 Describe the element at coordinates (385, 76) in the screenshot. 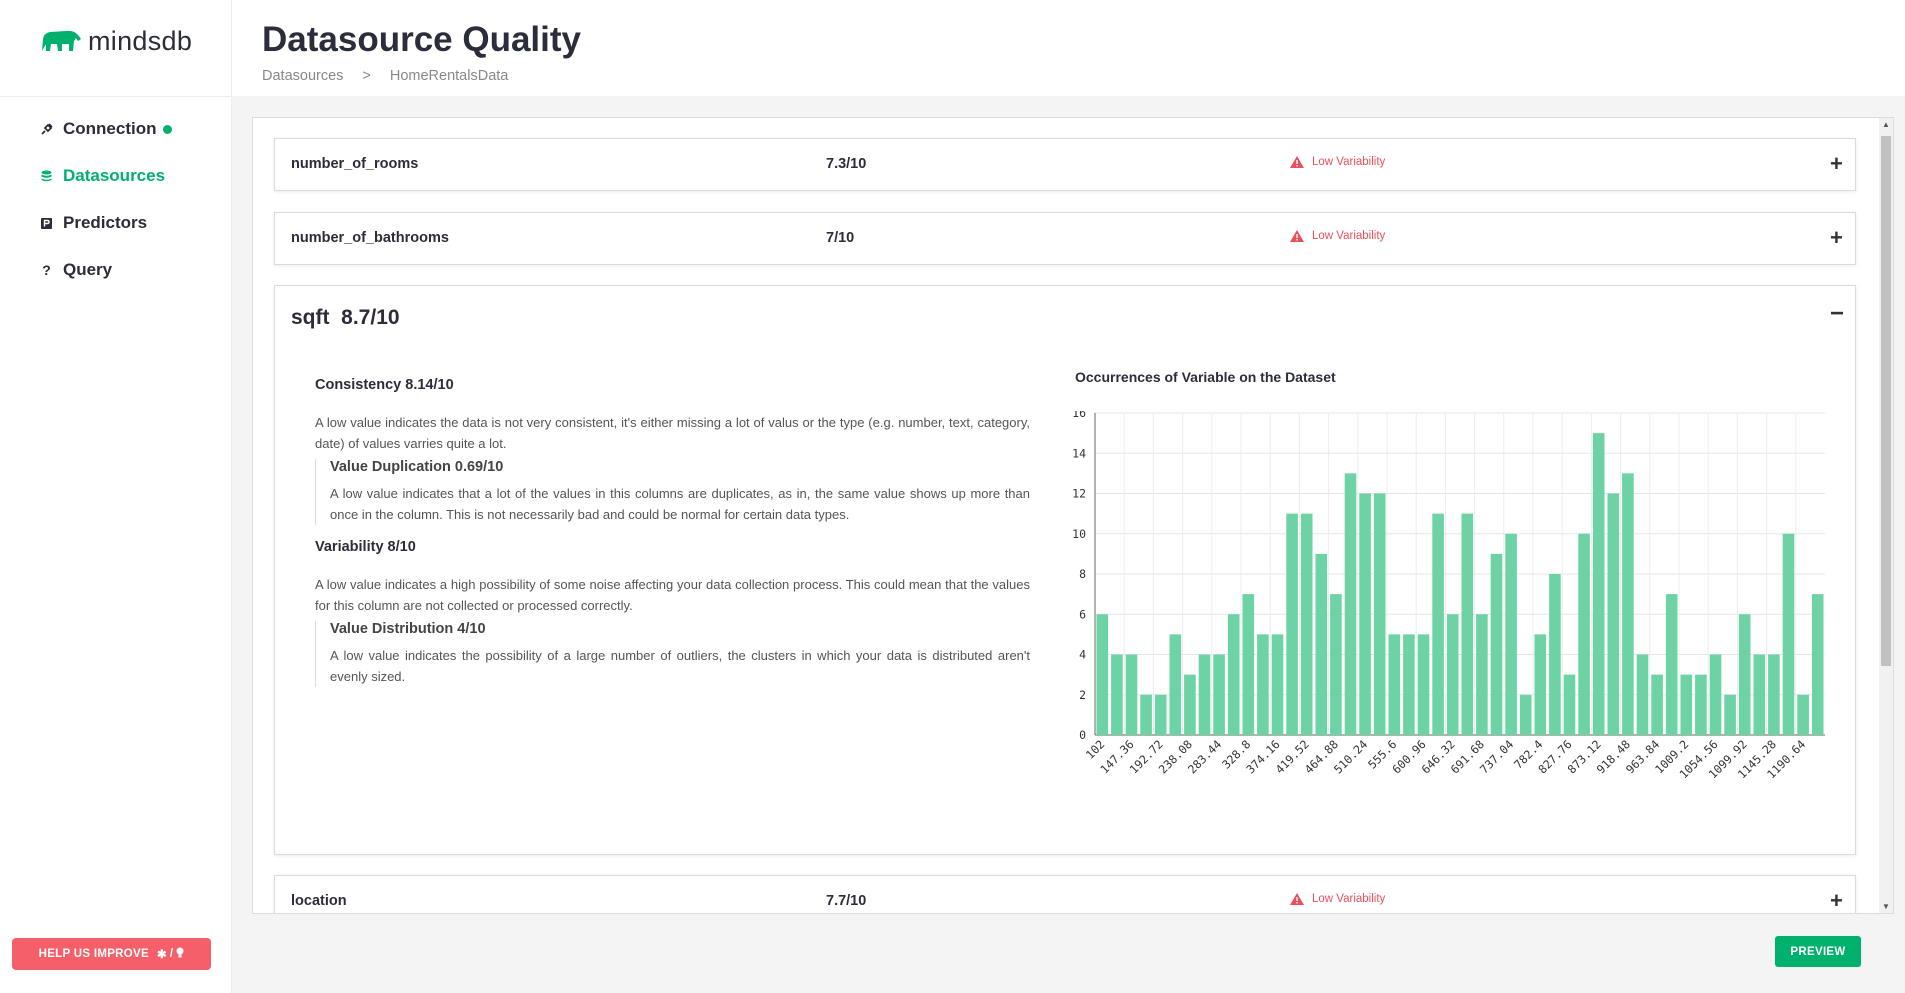

I see `breadcrumb: Datasources > HomeRentalsData` at that location.